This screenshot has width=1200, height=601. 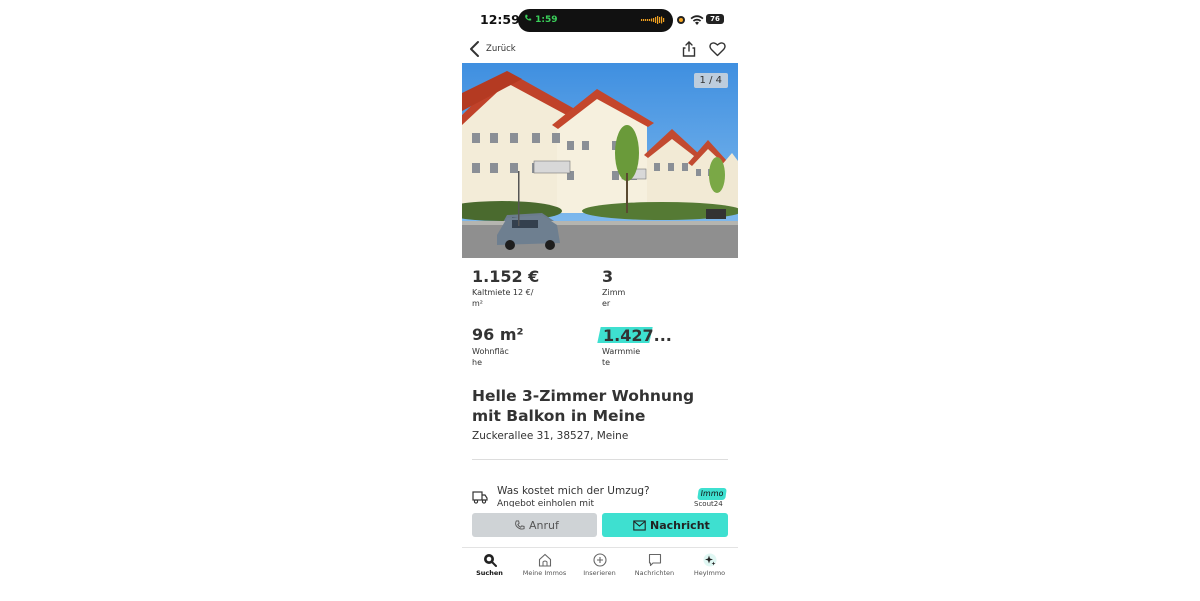 What do you see at coordinates (712, 494) in the screenshot?
I see `immoscout-logo-badge: Immo` at bounding box center [712, 494].